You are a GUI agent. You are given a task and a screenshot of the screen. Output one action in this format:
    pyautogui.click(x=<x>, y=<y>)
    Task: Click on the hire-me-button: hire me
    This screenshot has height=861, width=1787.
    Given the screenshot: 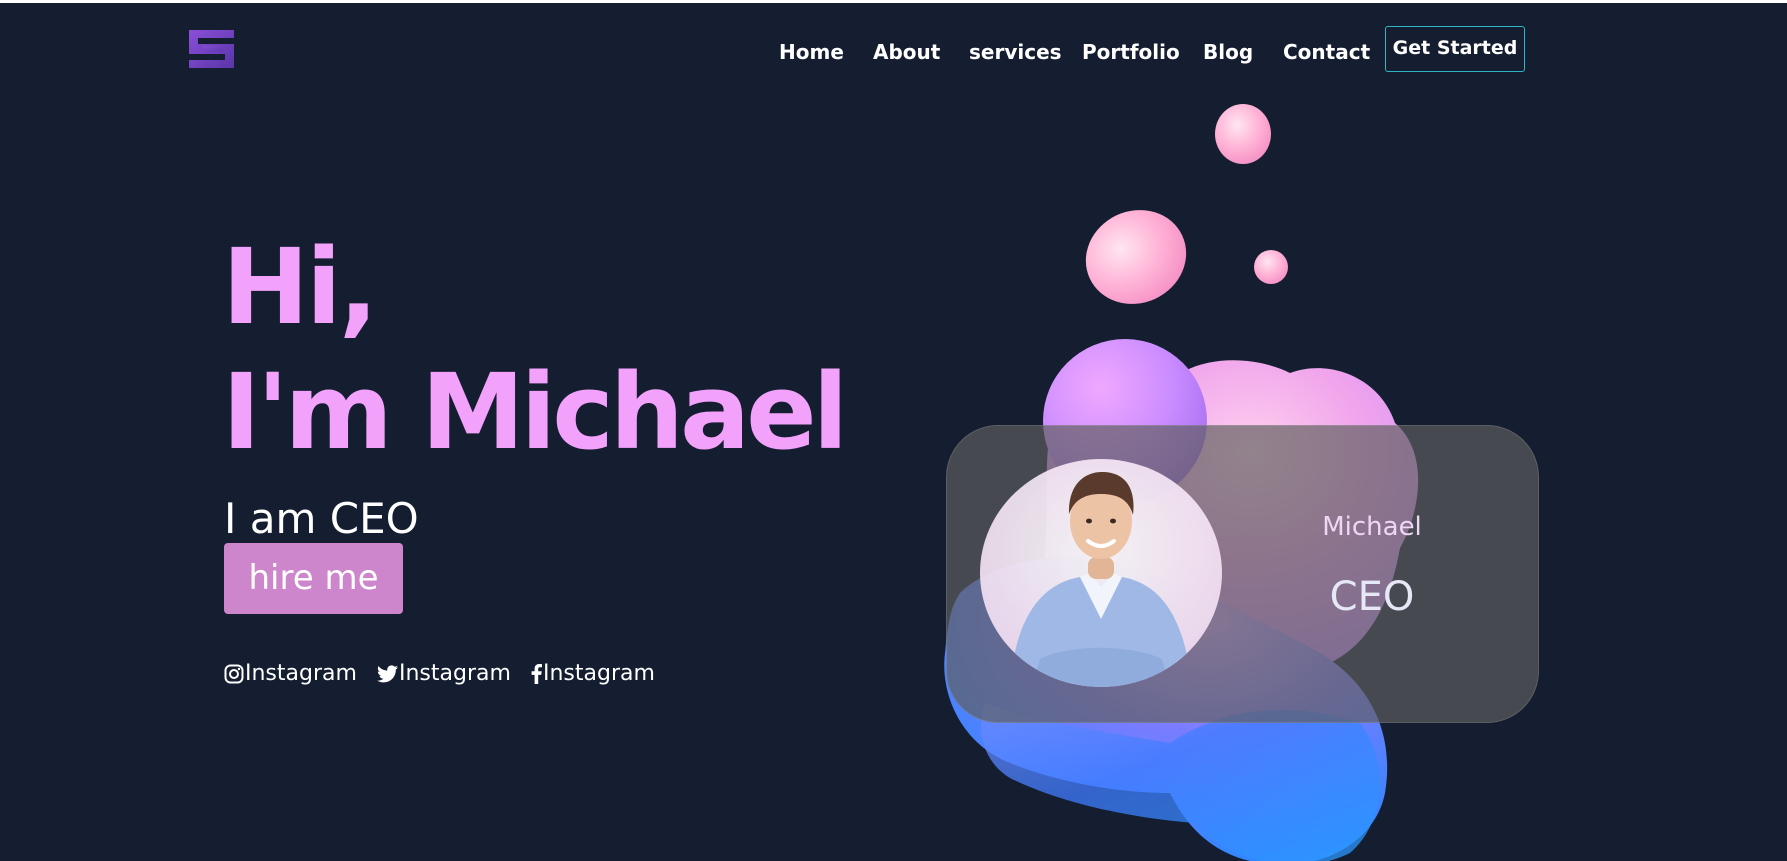 What is the action you would take?
    pyautogui.click(x=313, y=578)
    